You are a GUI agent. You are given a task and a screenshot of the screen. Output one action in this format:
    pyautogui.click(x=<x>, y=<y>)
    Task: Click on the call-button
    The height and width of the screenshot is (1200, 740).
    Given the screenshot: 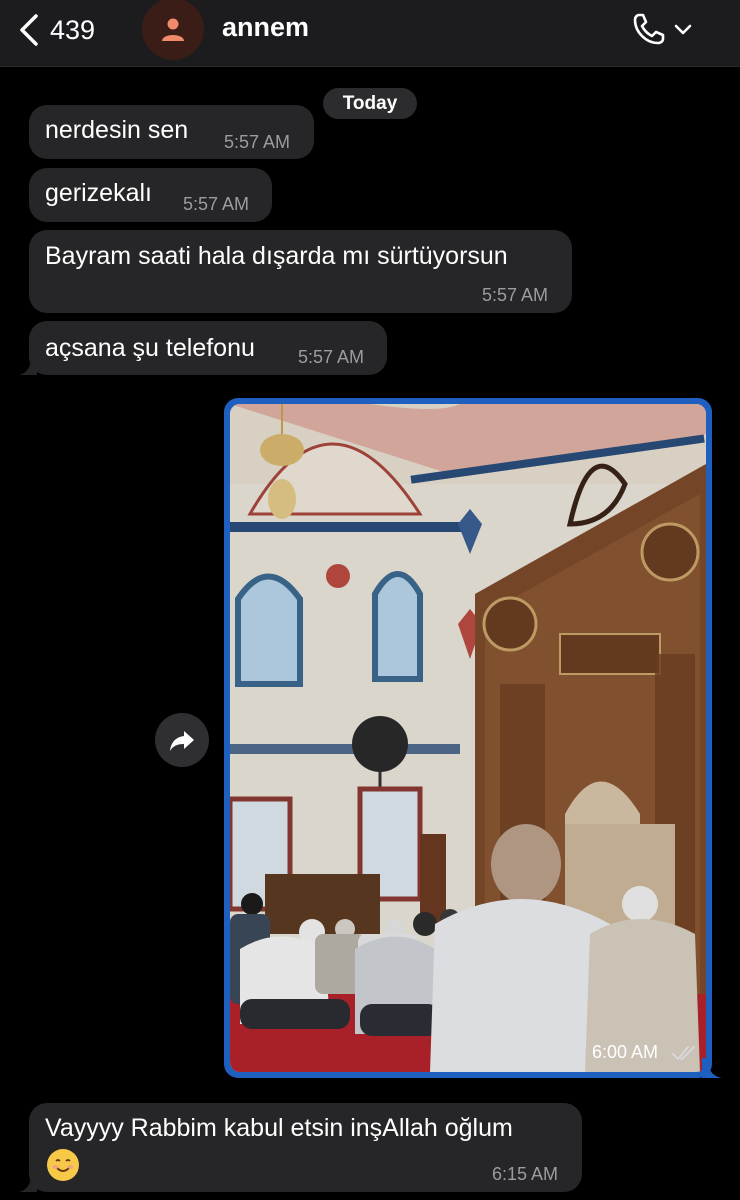 What is the action you would take?
    pyautogui.click(x=662, y=29)
    